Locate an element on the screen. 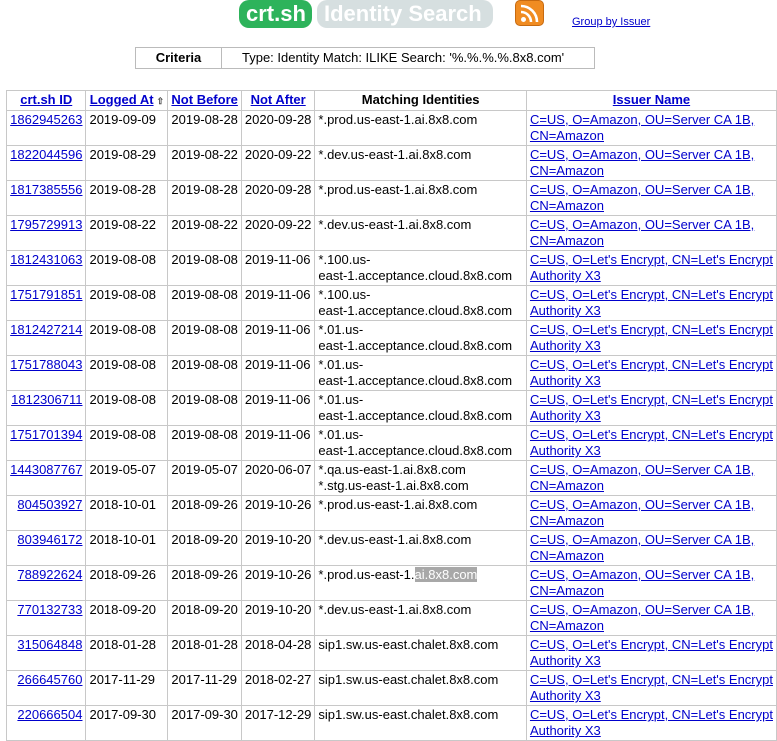  not-before-cell: 2019-08-22 is located at coordinates (204, 163).